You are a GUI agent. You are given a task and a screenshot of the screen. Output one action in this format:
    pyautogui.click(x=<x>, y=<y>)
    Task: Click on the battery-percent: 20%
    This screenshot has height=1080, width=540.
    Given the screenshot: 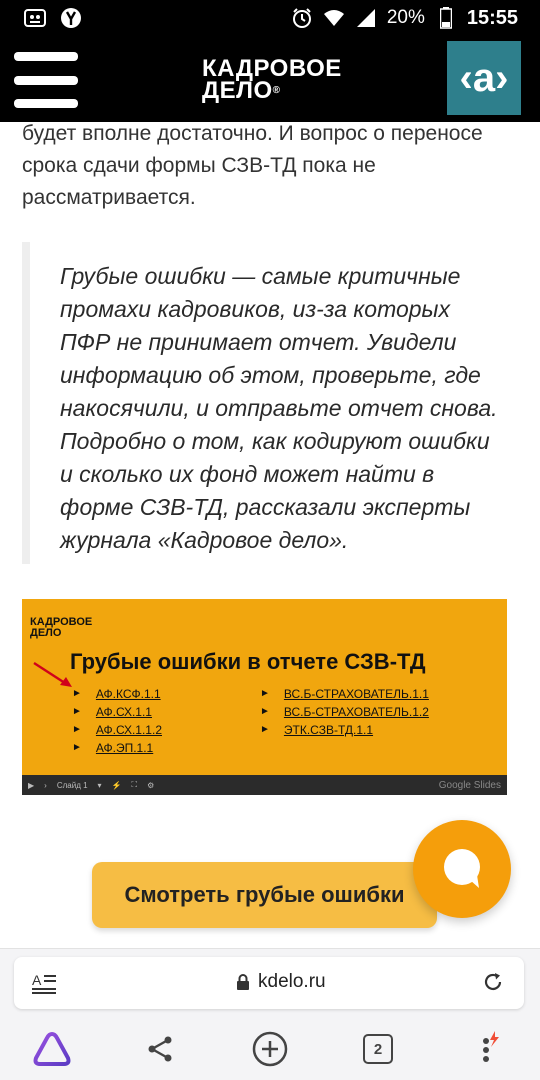 What is the action you would take?
    pyautogui.click(x=405, y=17)
    